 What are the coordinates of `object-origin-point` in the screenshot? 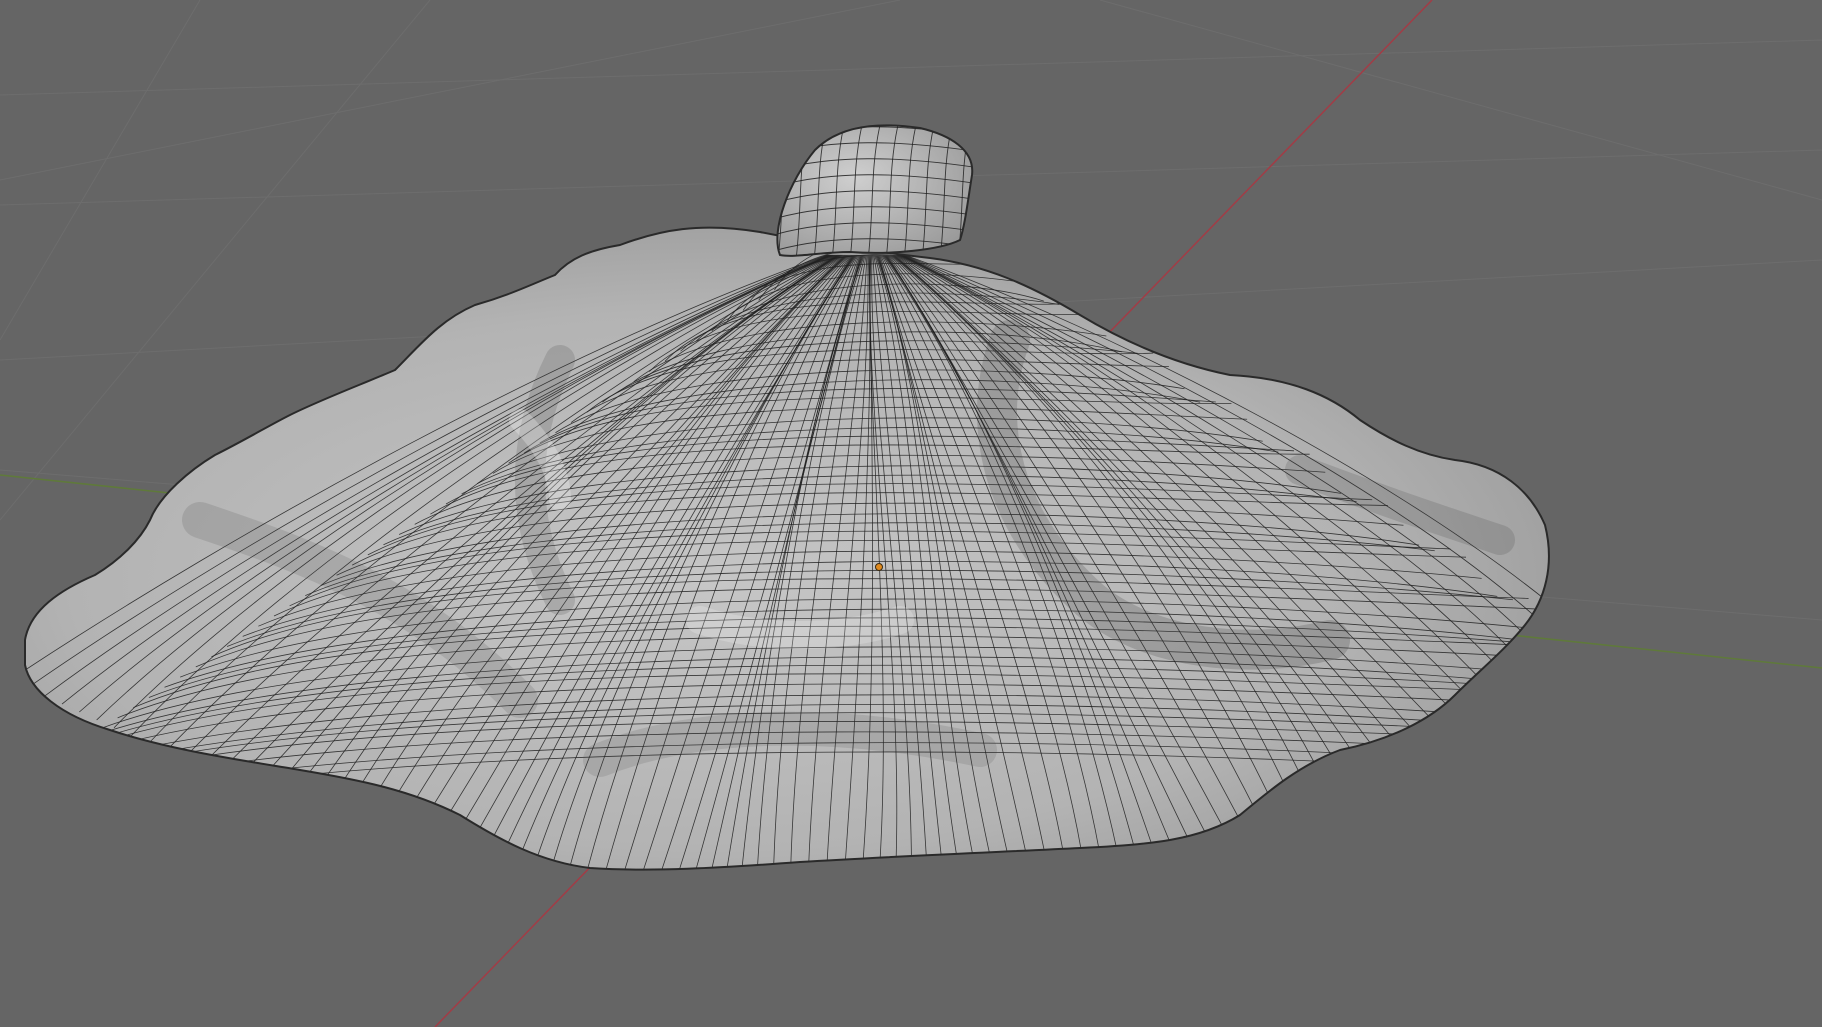 It's located at (879, 567).